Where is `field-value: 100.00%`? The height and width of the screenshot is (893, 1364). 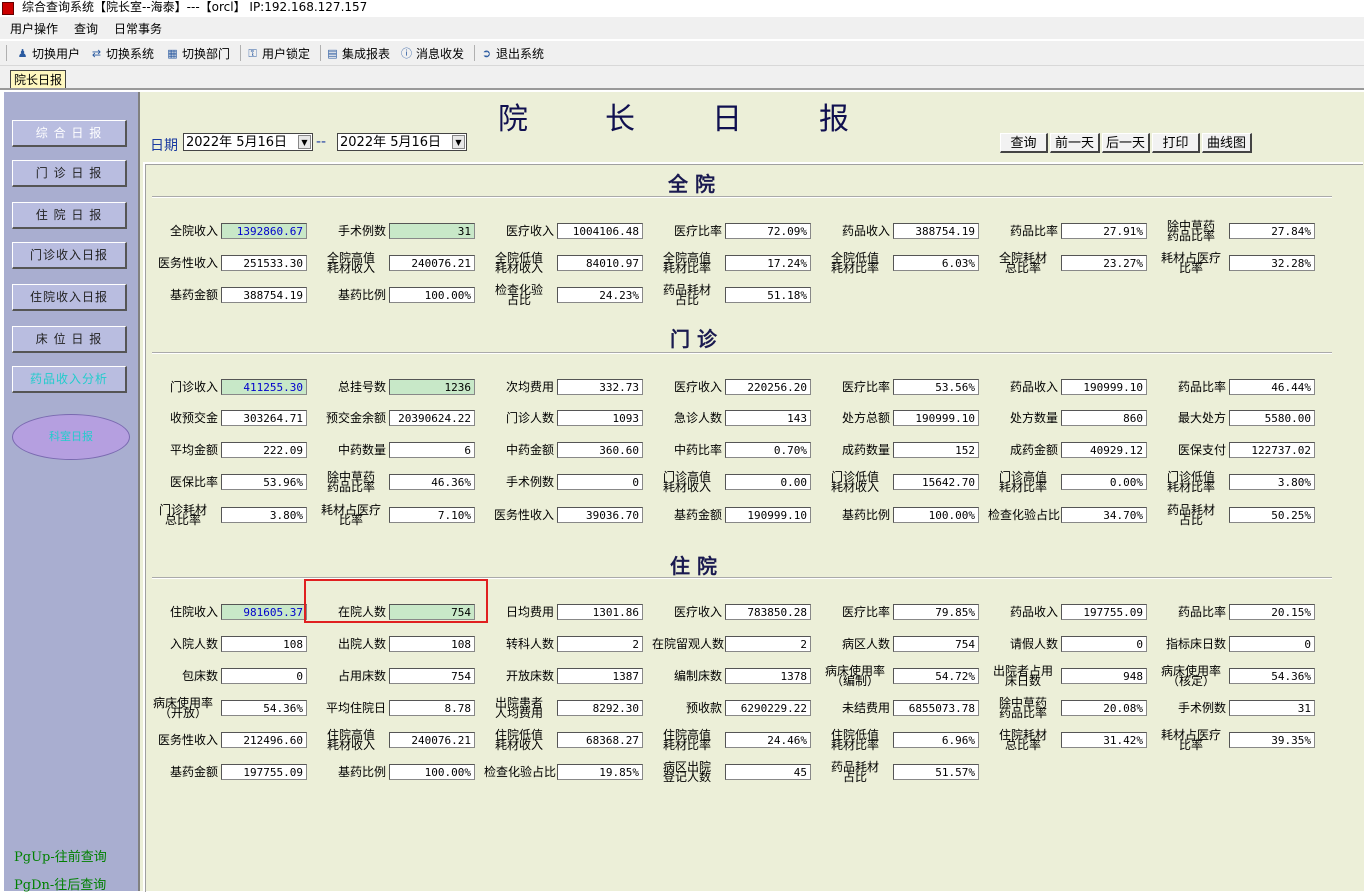
field-value: 100.00% is located at coordinates (432, 772).